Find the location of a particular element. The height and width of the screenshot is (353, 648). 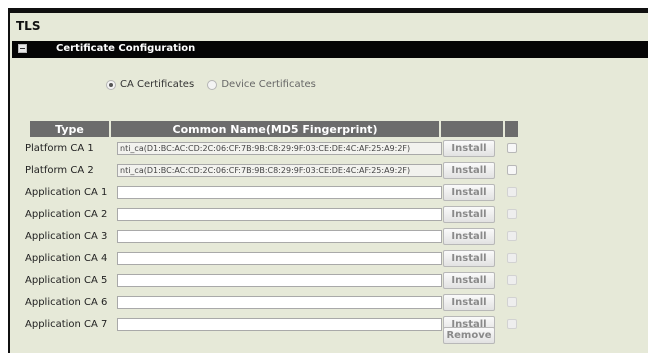

row-type-label: Platform CA 2 is located at coordinates (59, 170).